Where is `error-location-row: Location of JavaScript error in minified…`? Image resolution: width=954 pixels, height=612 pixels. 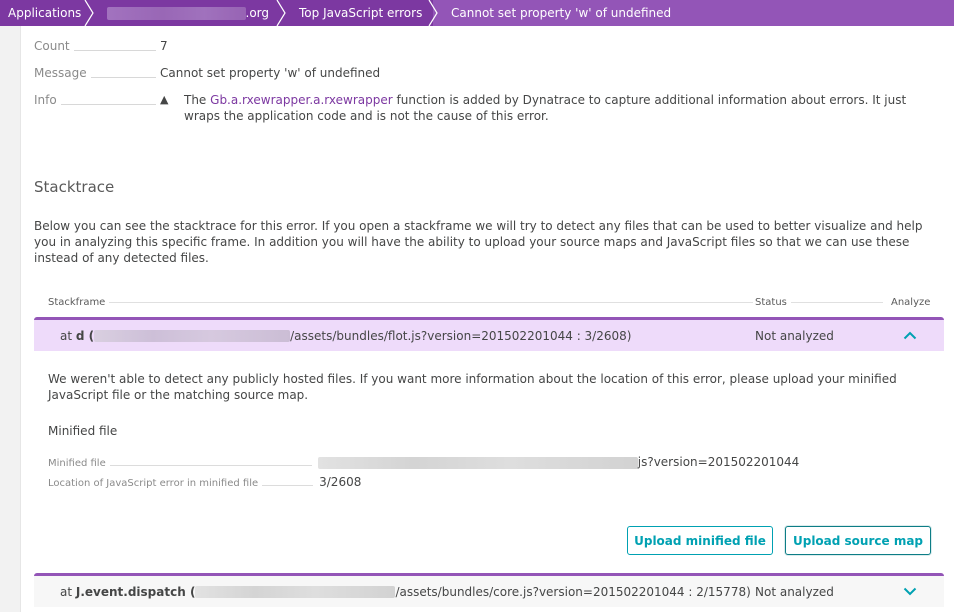
error-location-row: Location of JavaScript error in minified… is located at coordinates (448, 482).